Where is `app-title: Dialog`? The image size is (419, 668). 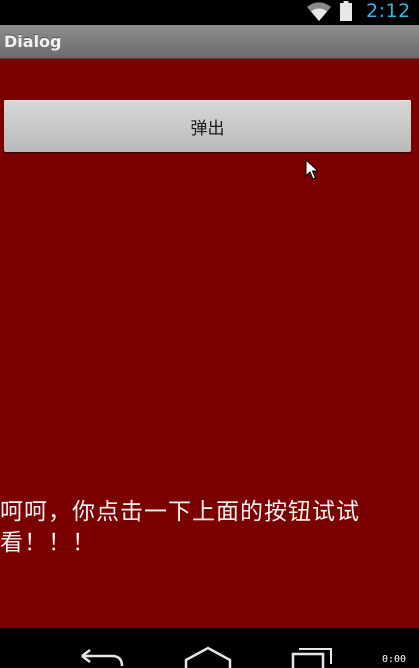
app-title: Dialog is located at coordinates (33, 41).